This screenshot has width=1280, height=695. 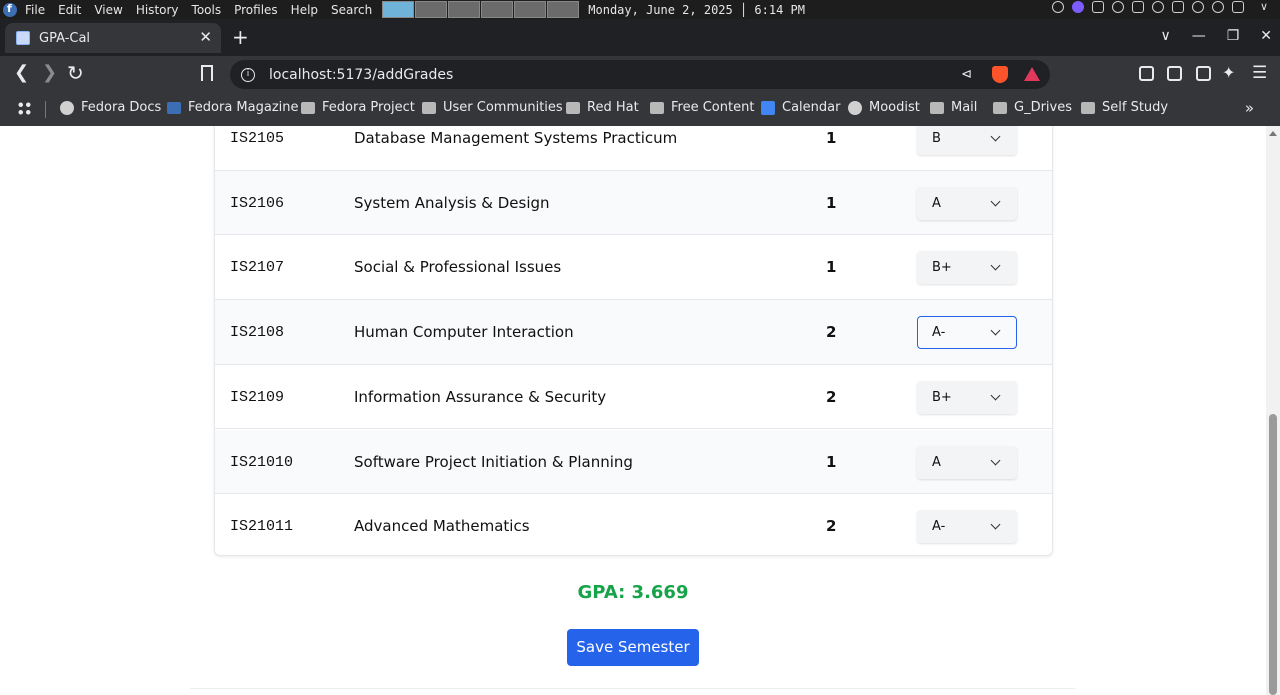 I want to click on course-name: Advanced Mathematics, so click(x=442, y=526).